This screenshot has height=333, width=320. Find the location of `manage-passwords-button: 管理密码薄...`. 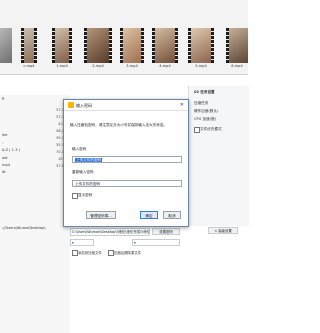

manage-passwords-button: 管理密码薄... is located at coordinates (101, 215).